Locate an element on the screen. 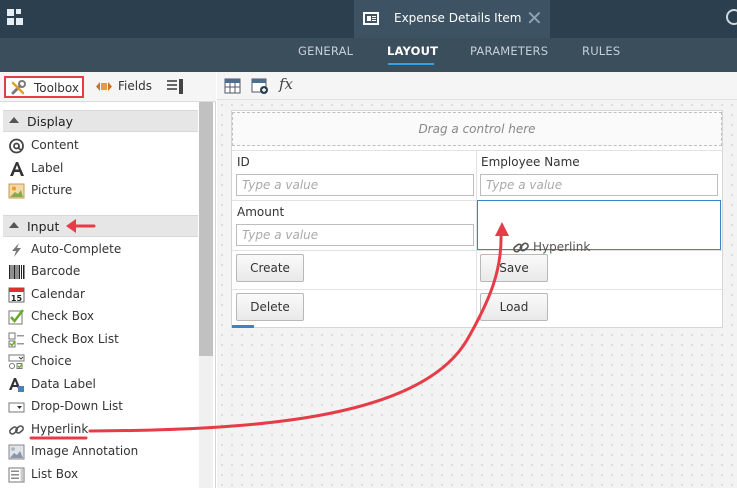 The width and height of the screenshot is (737, 488). toolbox-item-barcode: Barcode is located at coordinates (101, 272).